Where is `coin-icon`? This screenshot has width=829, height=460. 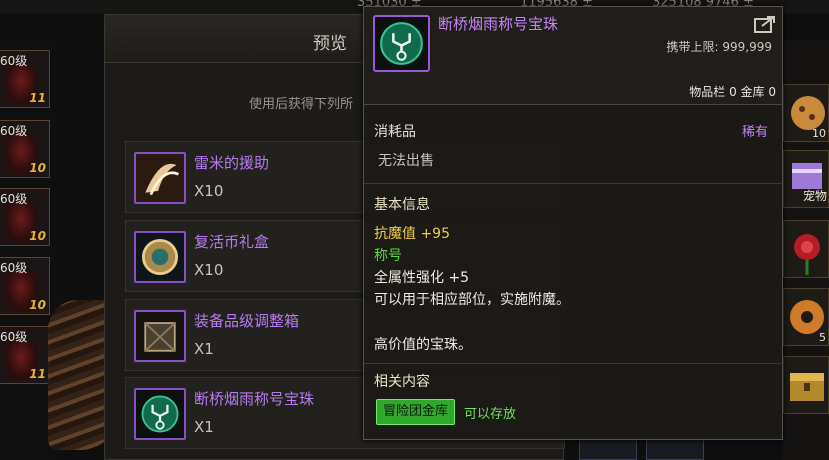
coin-icon is located at coordinates (160, 257).